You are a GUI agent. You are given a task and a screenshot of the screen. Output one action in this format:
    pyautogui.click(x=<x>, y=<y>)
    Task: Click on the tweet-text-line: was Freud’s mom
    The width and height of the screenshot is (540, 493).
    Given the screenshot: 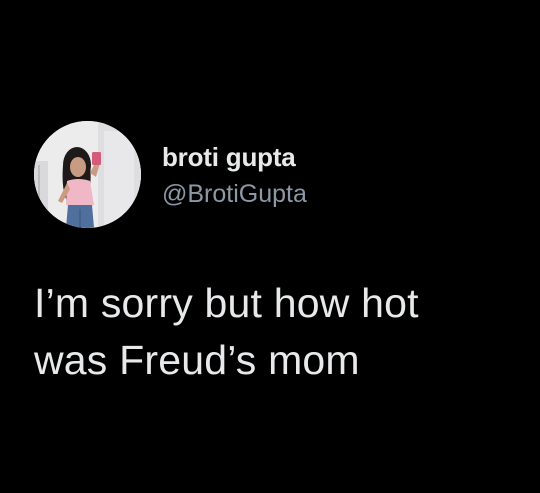 What is the action you would take?
    pyautogui.click(x=197, y=360)
    